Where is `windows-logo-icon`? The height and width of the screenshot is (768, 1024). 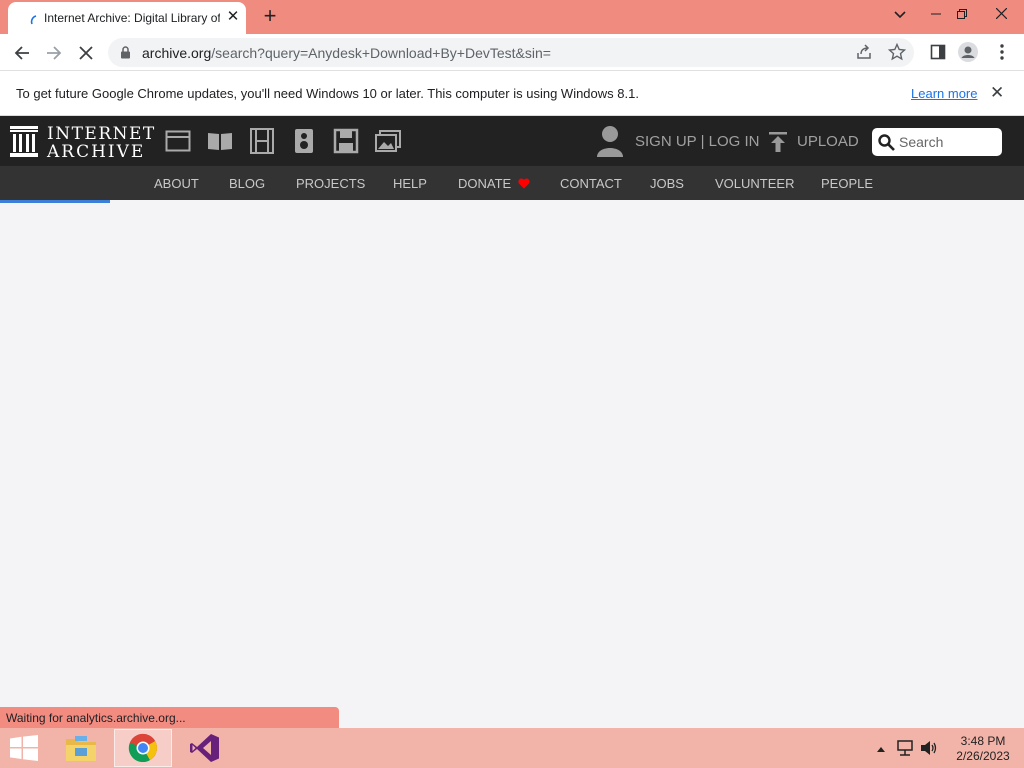
windows-logo-icon is located at coordinates (24, 748).